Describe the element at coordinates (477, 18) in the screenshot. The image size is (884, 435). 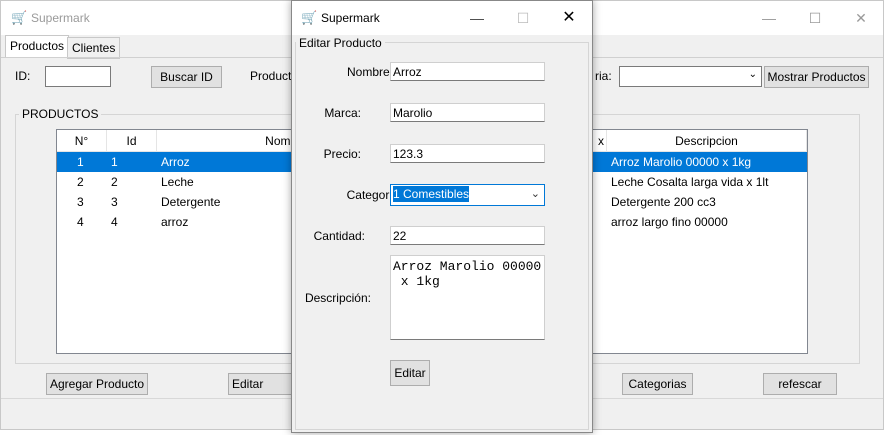
I see `dialog-minimize-button: —` at that location.